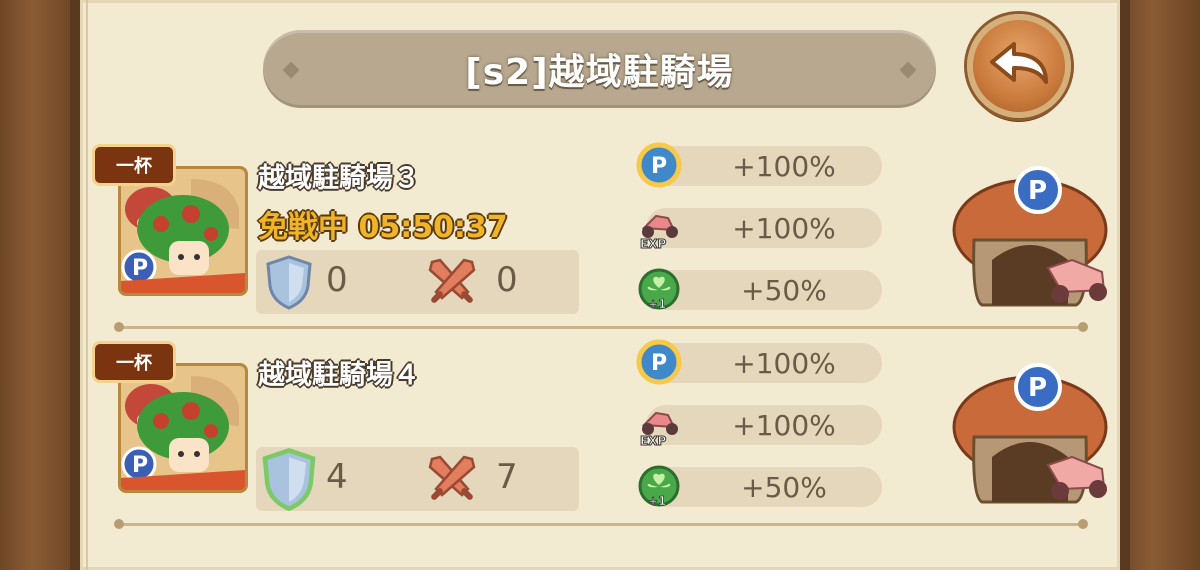 The width and height of the screenshot is (1200, 570). I want to click on stats-box: 4 7, so click(417, 479).